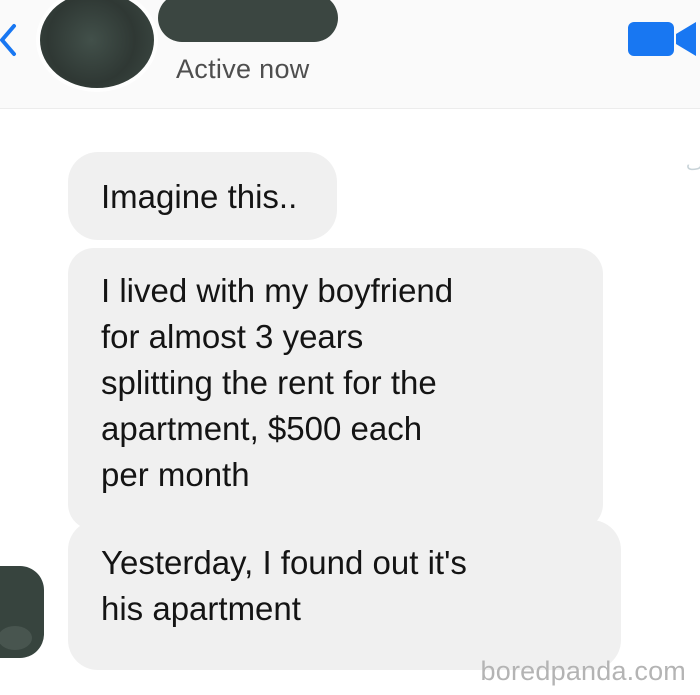  Describe the element at coordinates (663, 39) in the screenshot. I see `video-camera-icon` at that location.